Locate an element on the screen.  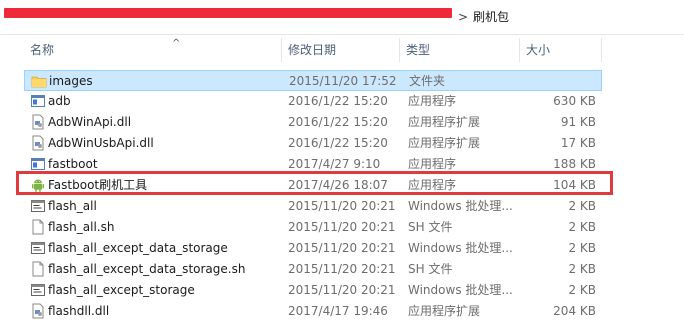
file-size: 91 KB is located at coordinates (578, 122).